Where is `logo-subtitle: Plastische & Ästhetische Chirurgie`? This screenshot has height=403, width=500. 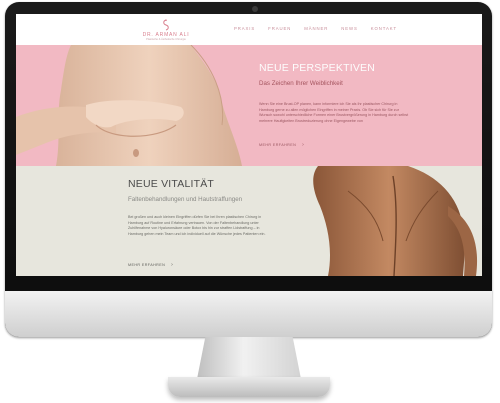
logo-subtitle: Plastische & Ästhetische Chirurgie is located at coordinates (166, 39).